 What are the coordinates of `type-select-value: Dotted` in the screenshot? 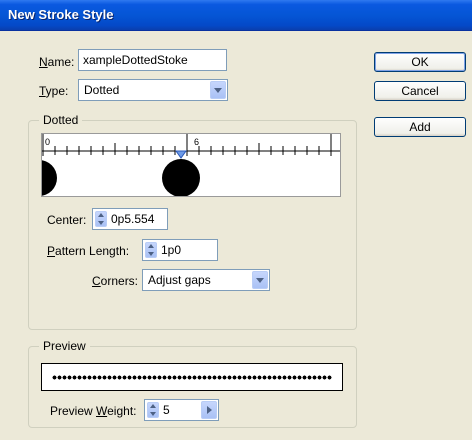 It's located at (102, 90).